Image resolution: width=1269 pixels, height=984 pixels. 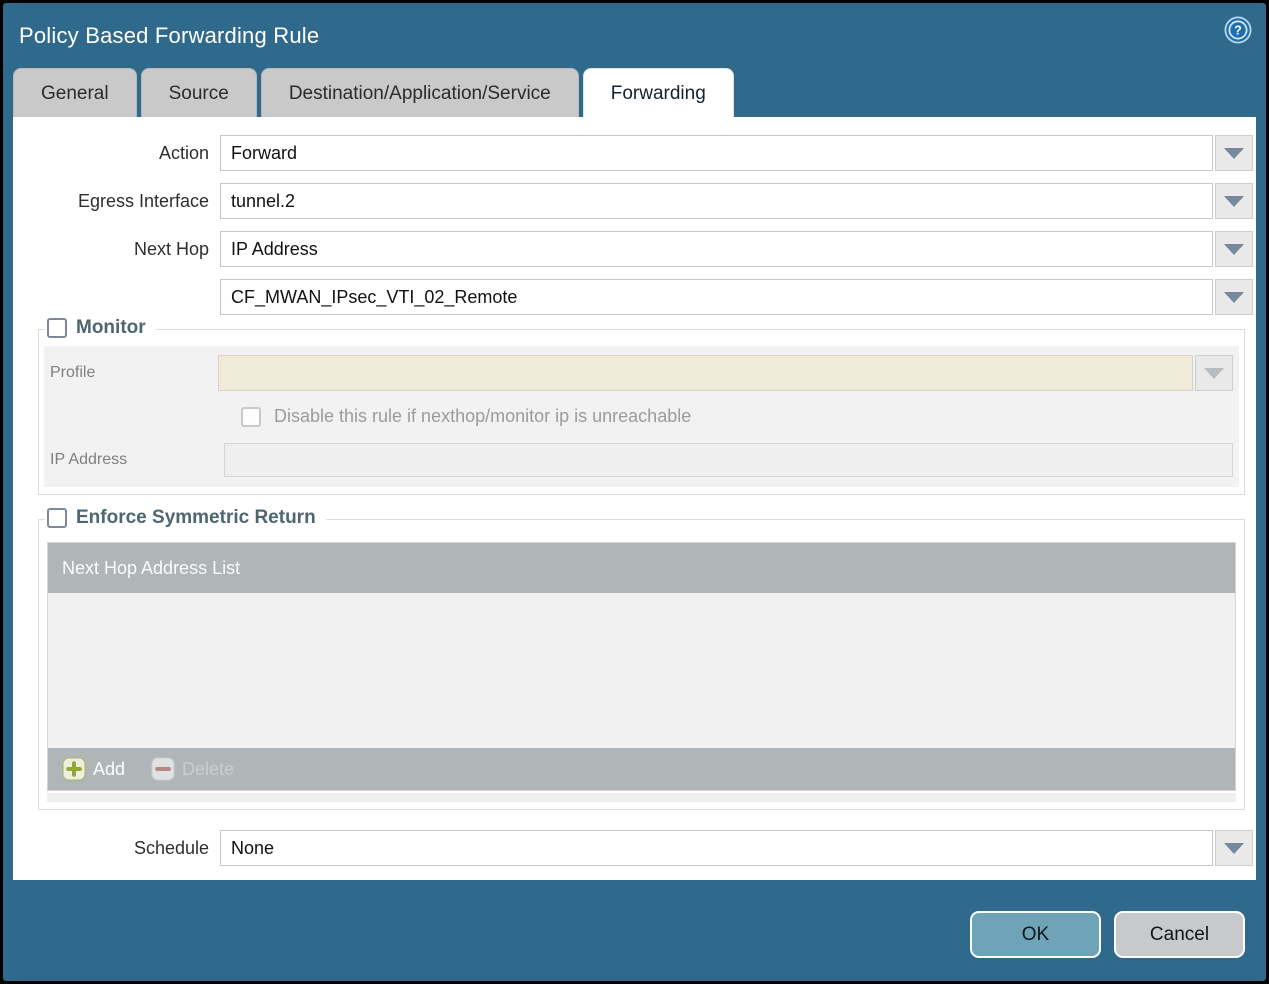 What do you see at coordinates (716, 153) in the screenshot?
I see `action-select: Forward` at bounding box center [716, 153].